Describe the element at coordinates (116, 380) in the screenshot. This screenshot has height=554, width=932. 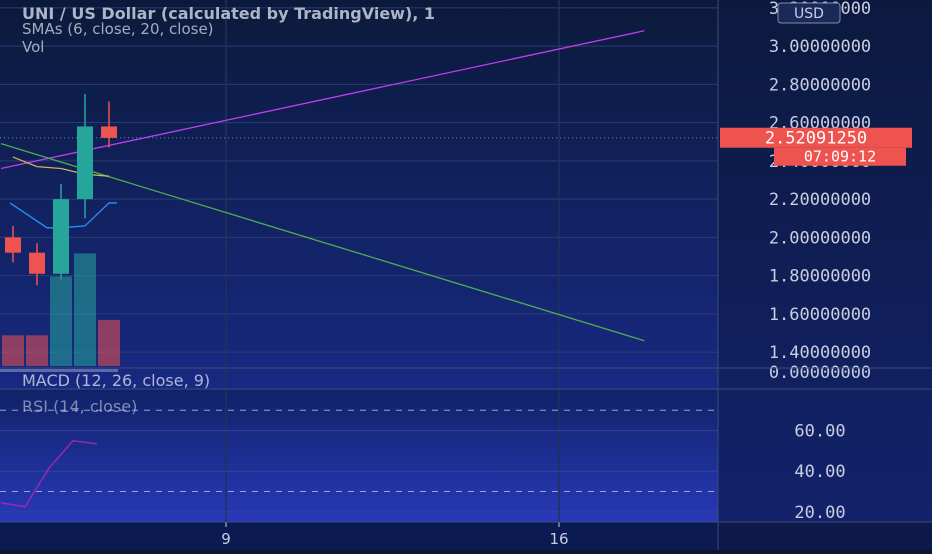
I see `macd-legend: MACD (12, 26, close, 9)` at that location.